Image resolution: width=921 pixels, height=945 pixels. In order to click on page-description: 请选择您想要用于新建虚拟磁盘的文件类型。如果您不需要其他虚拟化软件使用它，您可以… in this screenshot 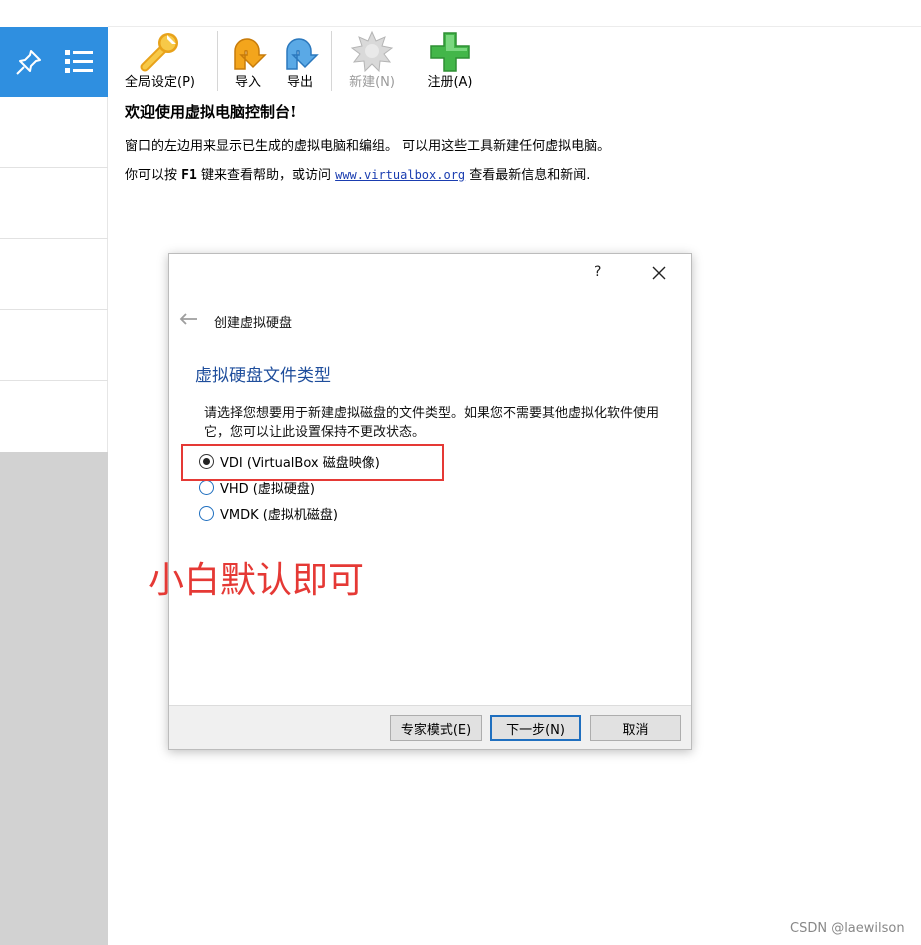, I will do `click(432, 423)`.